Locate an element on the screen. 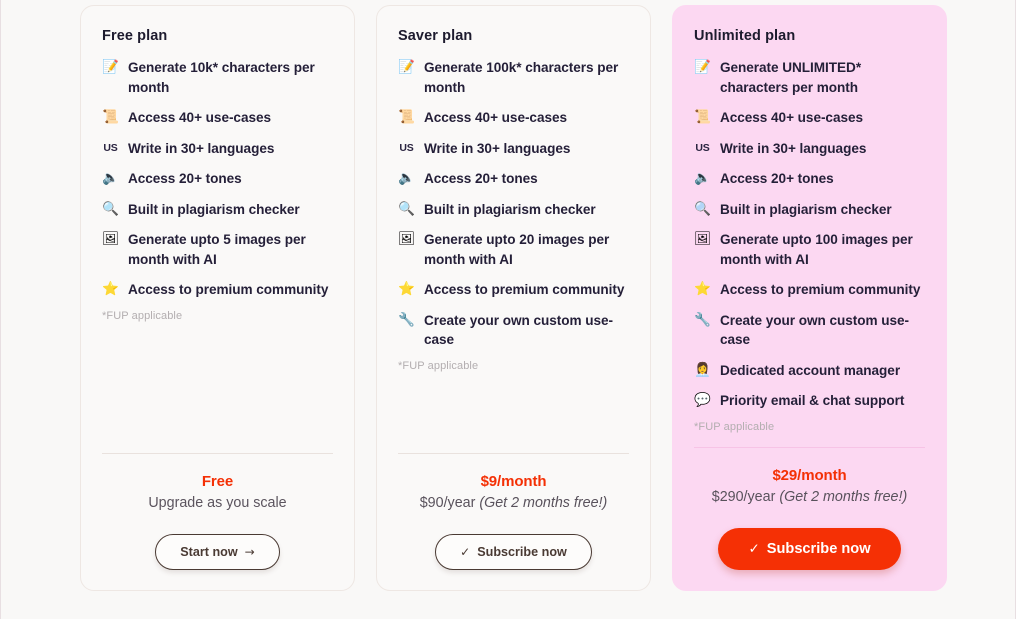 The image size is (1016, 619). plan-title: Free plan is located at coordinates (135, 36).